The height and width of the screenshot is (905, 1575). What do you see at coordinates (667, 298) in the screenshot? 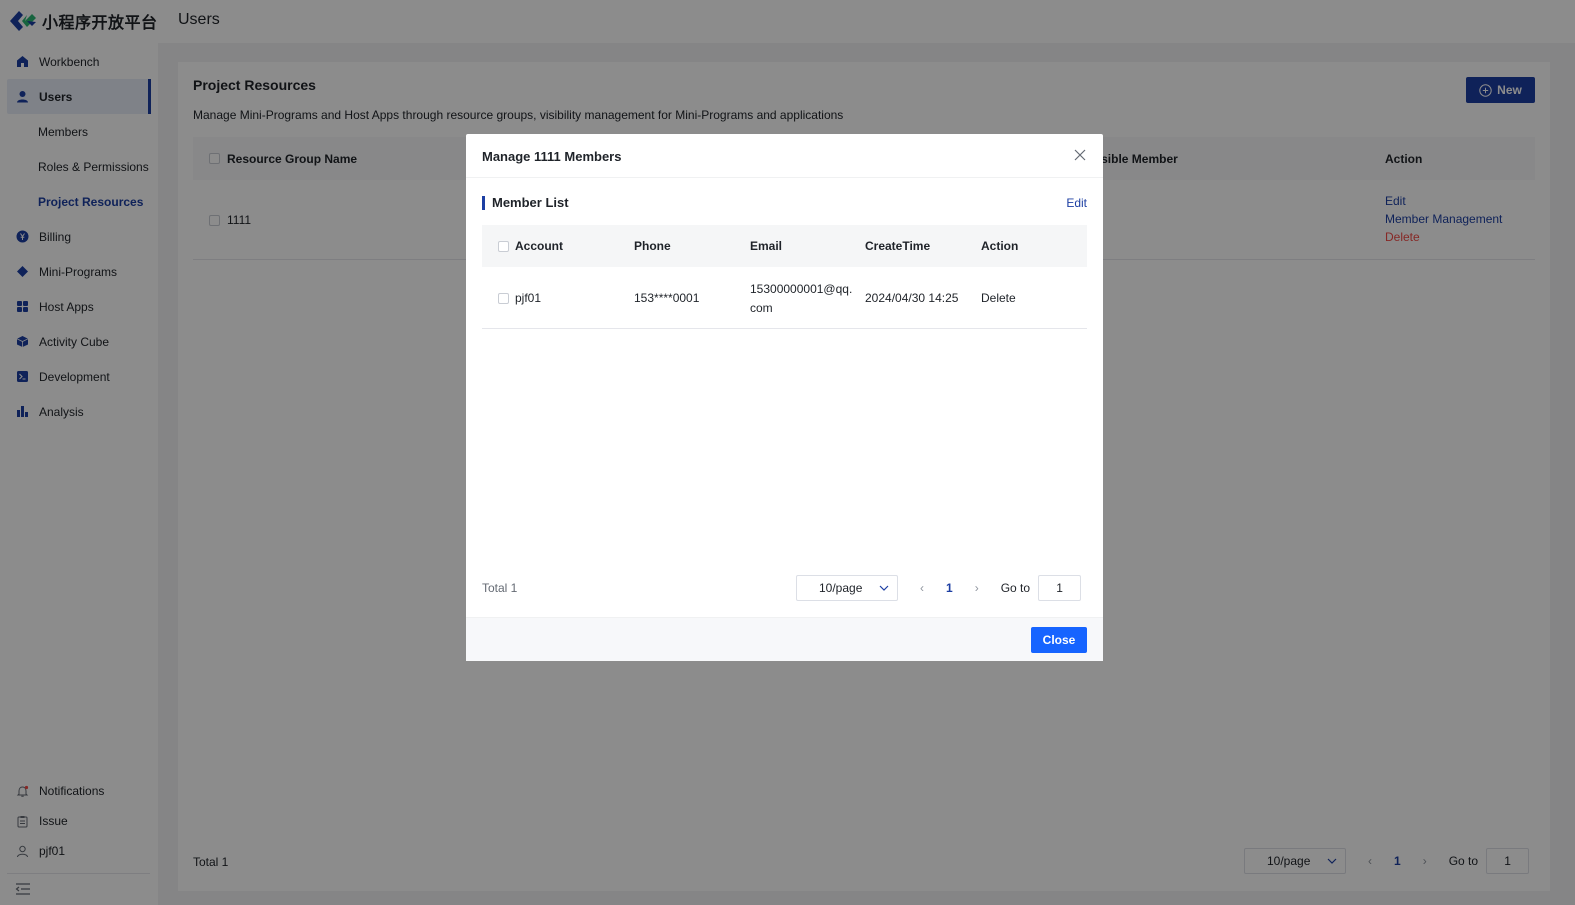
I see `member-phone: 153****0001` at bounding box center [667, 298].